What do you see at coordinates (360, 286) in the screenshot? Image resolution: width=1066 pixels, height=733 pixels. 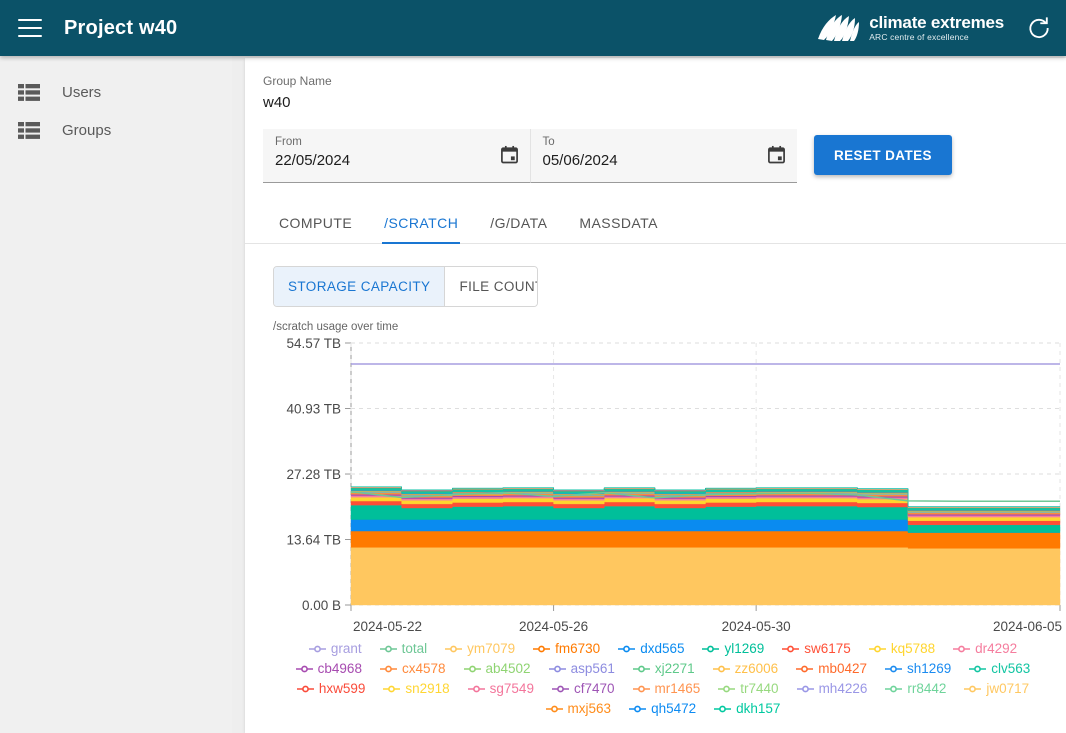 I see `subtab-storage-capacity: STORAGE CAPACITY` at bounding box center [360, 286].